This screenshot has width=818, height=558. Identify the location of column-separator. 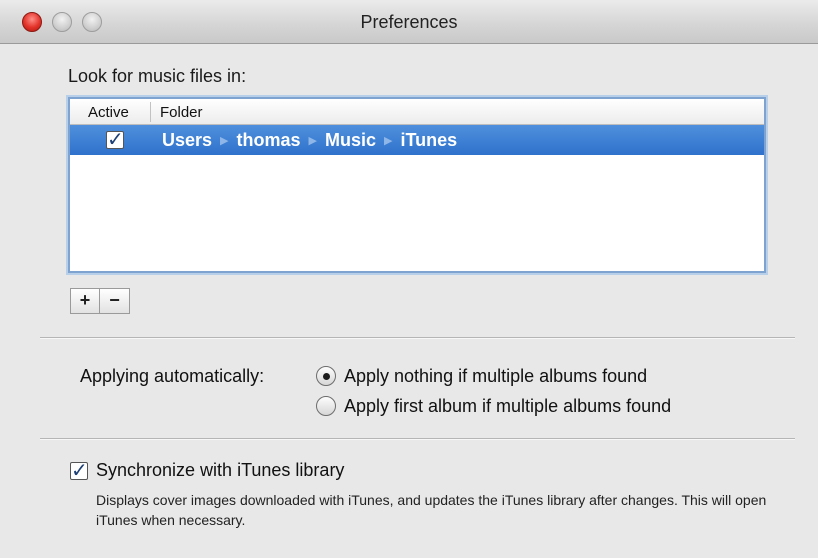
(150, 112).